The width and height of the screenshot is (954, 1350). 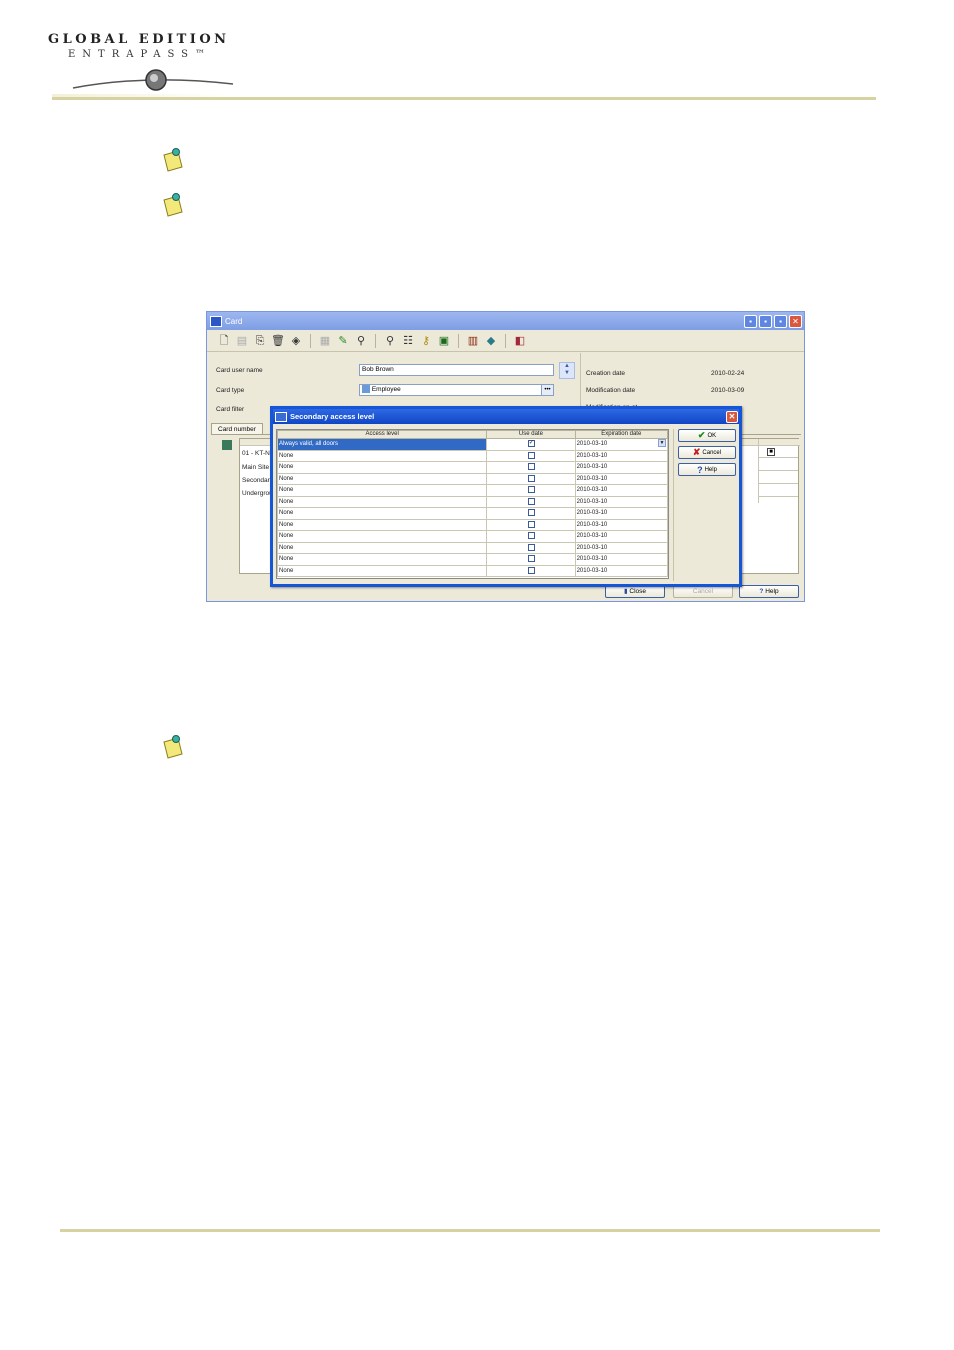 What do you see at coordinates (592, 467) in the screenshot?
I see `expiration-date-value: 2010-03-10` at bounding box center [592, 467].